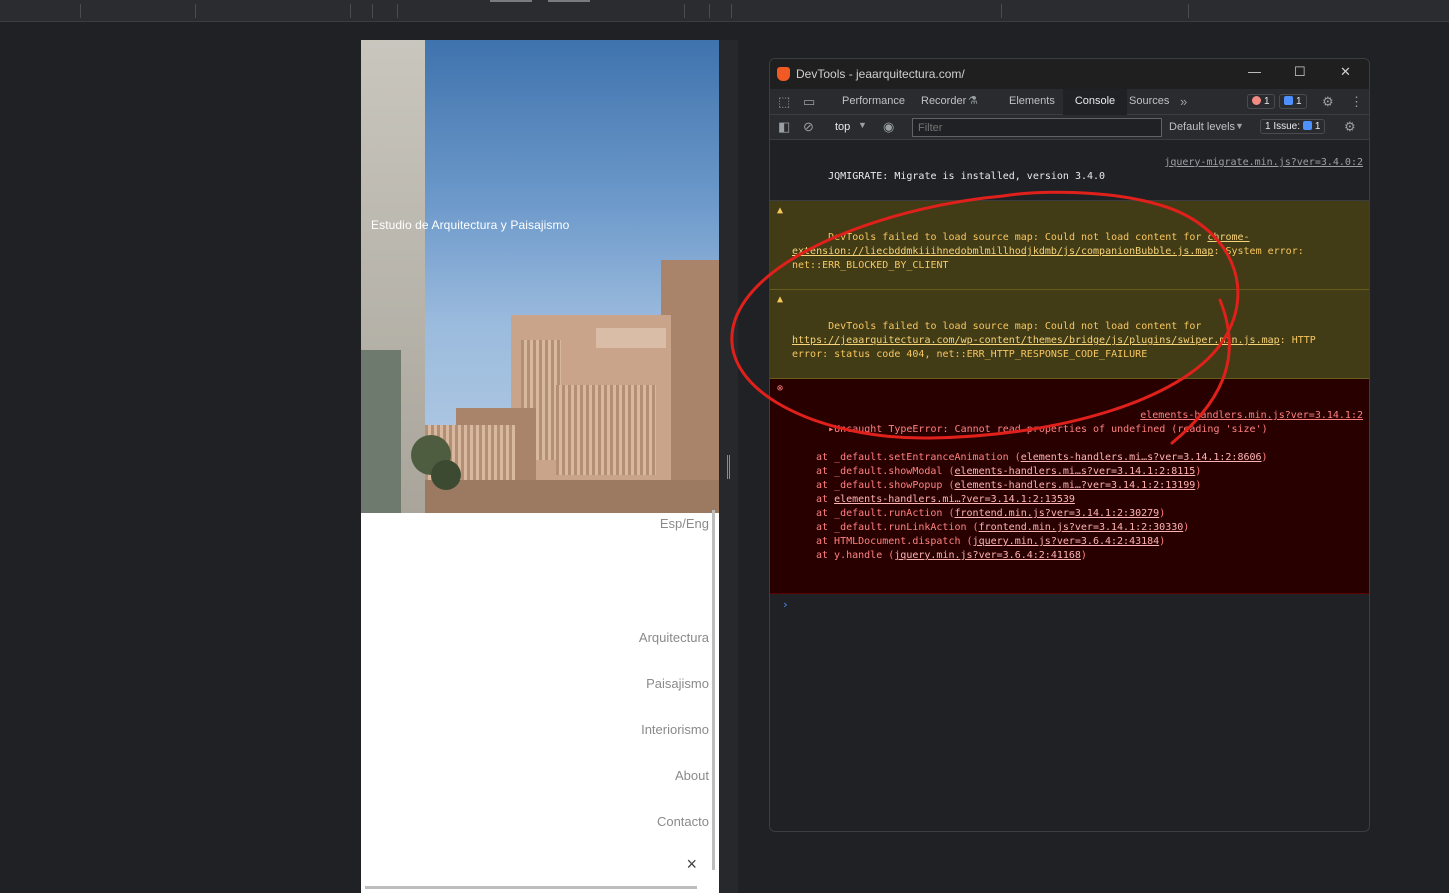 This screenshot has height=893, width=1449. What do you see at coordinates (1069, 605) in the screenshot?
I see `console-prompt: ›` at bounding box center [1069, 605].